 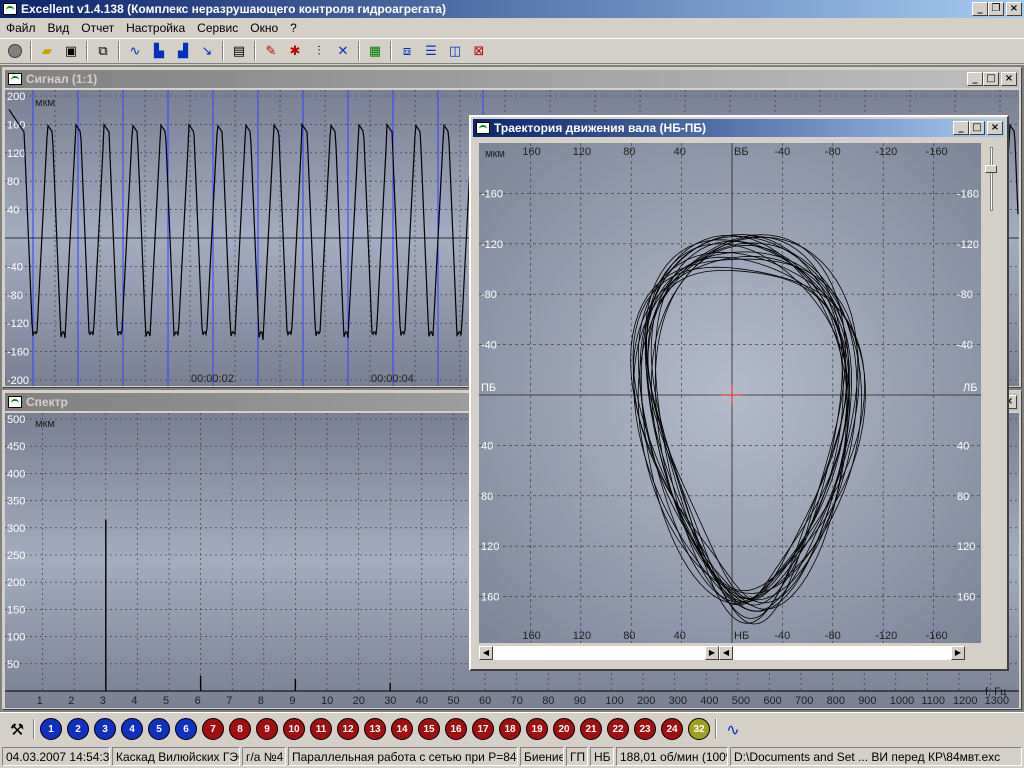 I want to click on spectrum-icon: ▙, so click(x=159, y=51).